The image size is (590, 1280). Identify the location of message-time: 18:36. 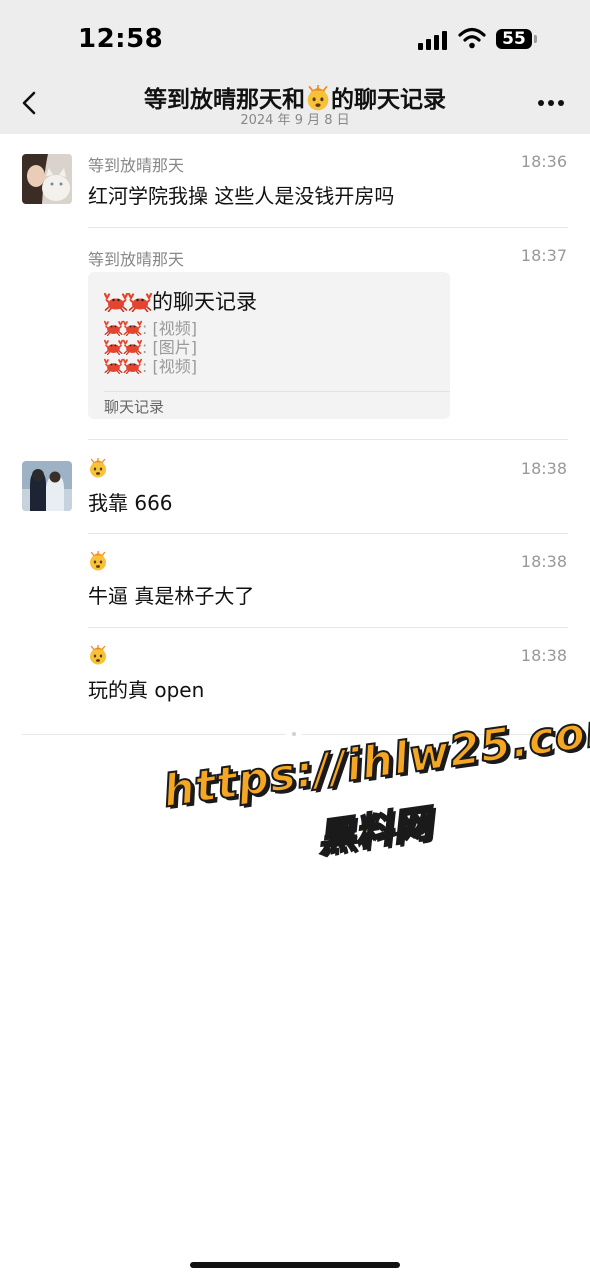
(543, 161).